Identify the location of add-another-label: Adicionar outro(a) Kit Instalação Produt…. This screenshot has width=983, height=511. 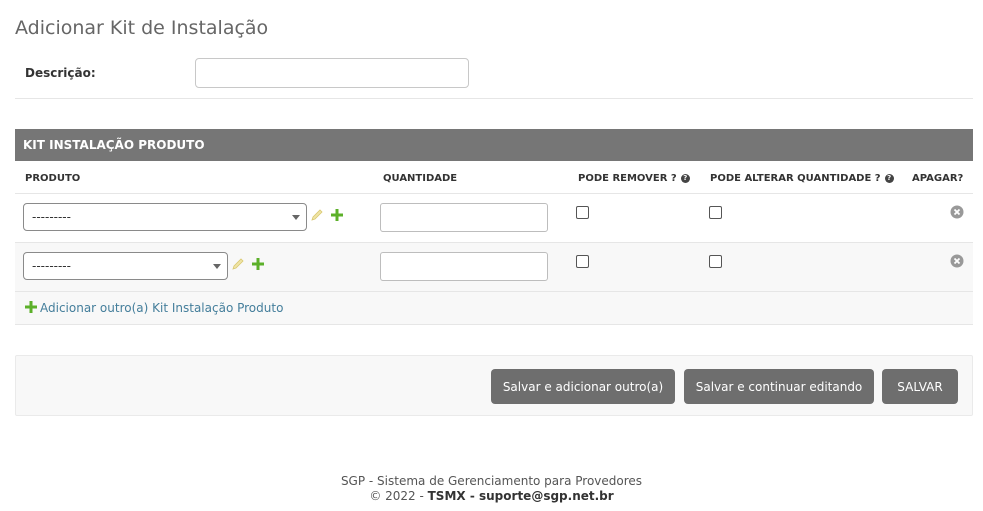
(162, 308).